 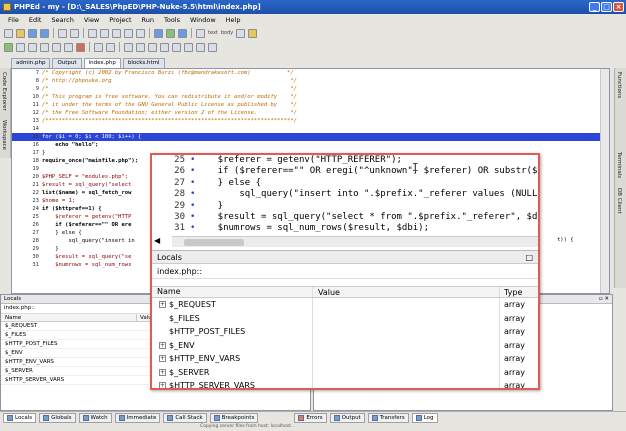 What do you see at coordinates (200, 47) in the screenshot?
I see `window-icon` at bounding box center [200, 47].